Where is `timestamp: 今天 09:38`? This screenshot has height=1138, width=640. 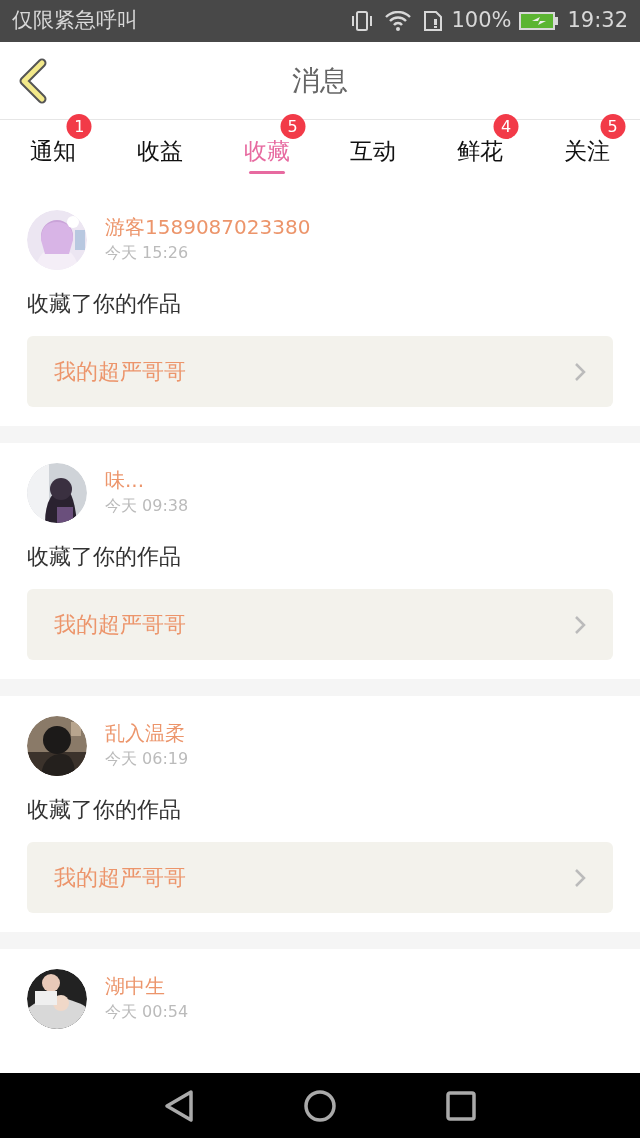 timestamp: 今天 09:38 is located at coordinates (147, 506).